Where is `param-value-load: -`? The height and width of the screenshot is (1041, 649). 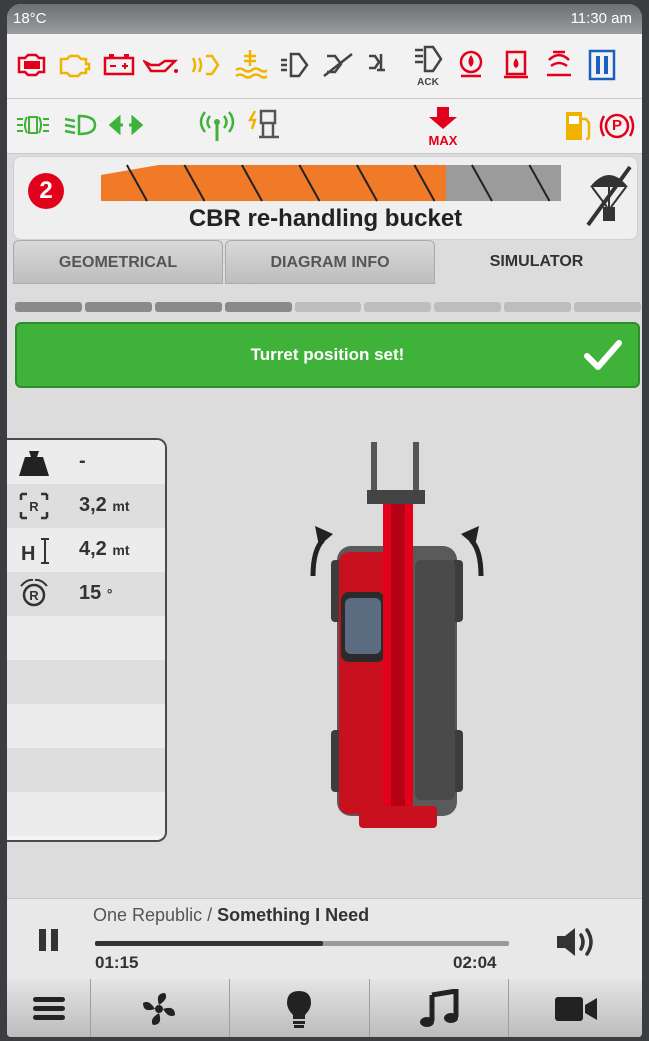
param-value-load: - is located at coordinates (82, 461).